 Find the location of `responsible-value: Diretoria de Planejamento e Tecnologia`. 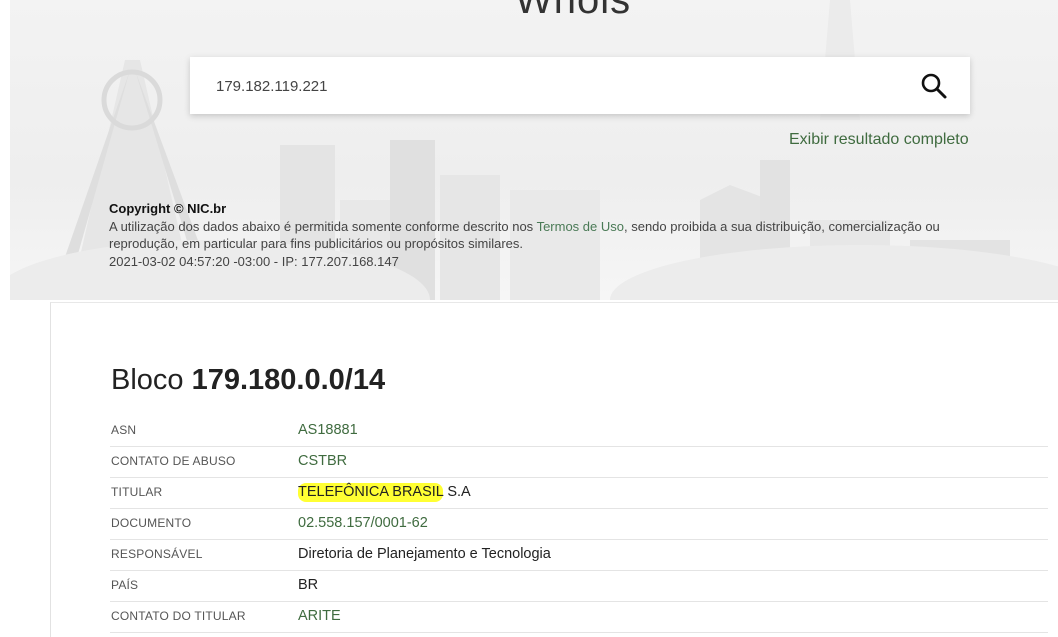

responsible-value: Diretoria de Planejamento e Tecnologia is located at coordinates (424, 554).